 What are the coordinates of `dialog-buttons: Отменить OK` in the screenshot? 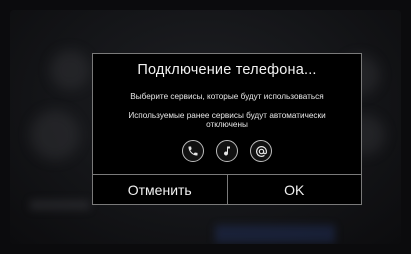 It's located at (227, 189).